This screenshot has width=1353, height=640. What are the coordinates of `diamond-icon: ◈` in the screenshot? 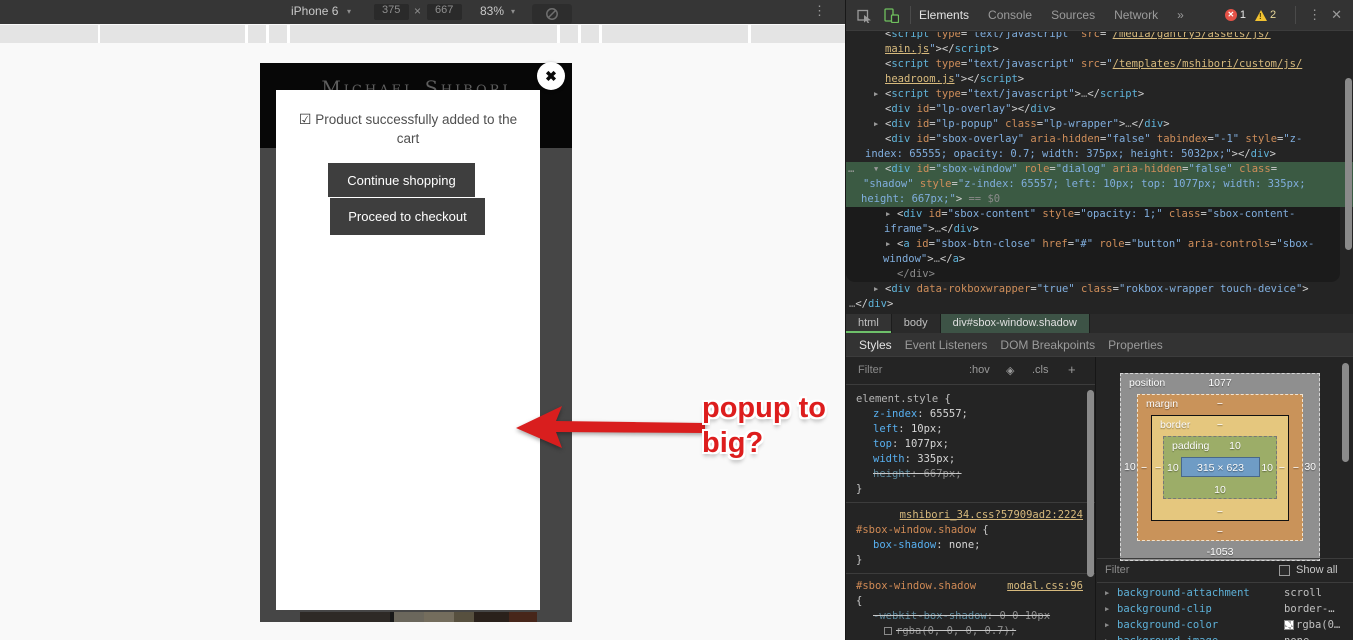 It's located at (1010, 370).